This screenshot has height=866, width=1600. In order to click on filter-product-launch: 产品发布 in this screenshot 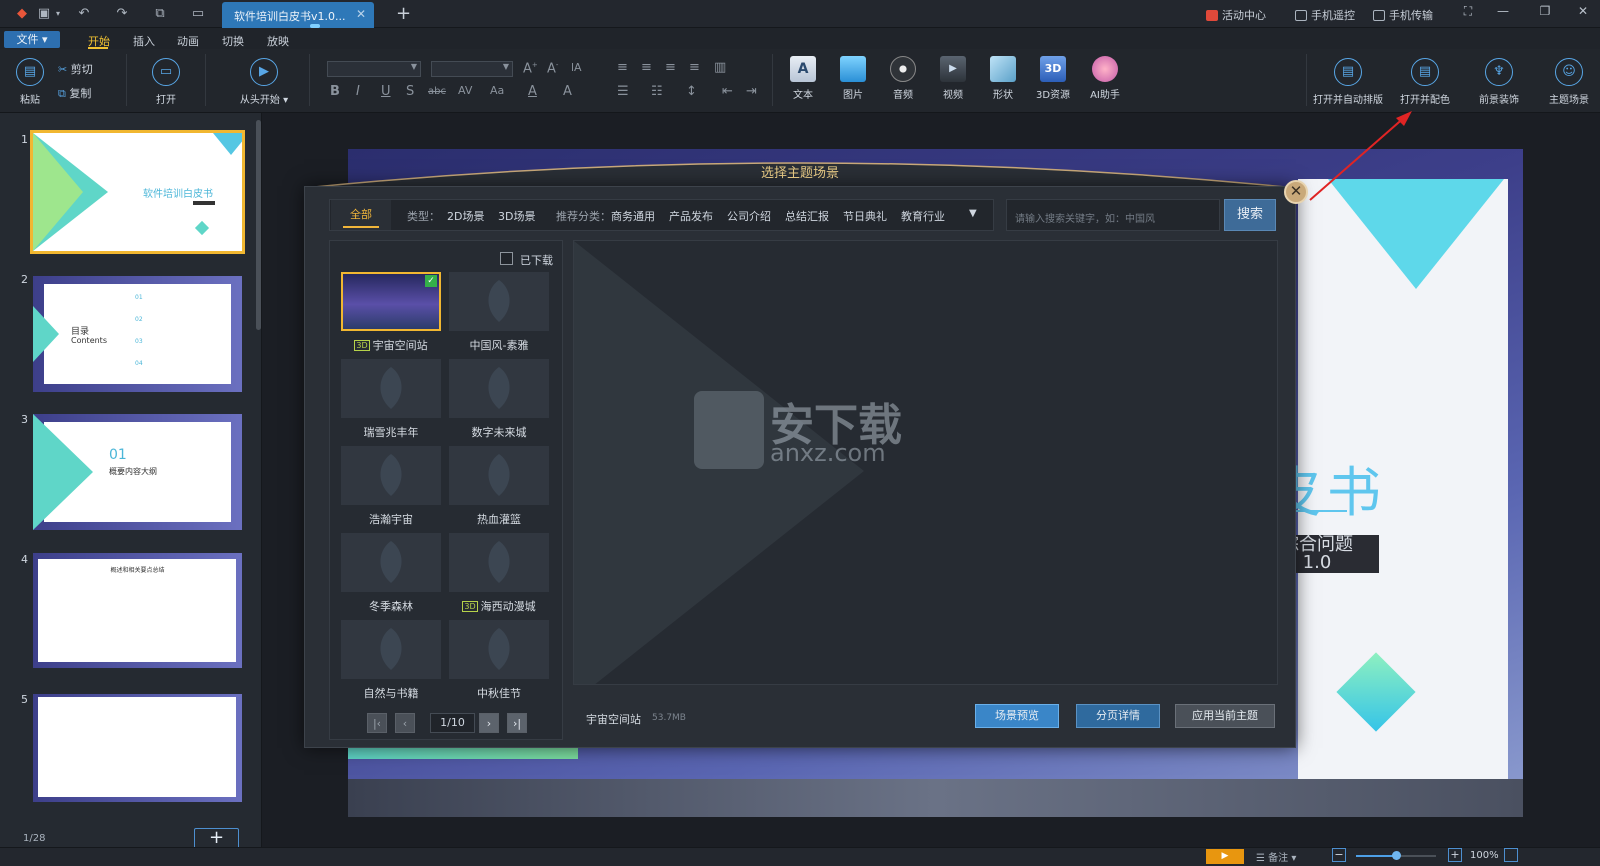, I will do `click(691, 216)`.